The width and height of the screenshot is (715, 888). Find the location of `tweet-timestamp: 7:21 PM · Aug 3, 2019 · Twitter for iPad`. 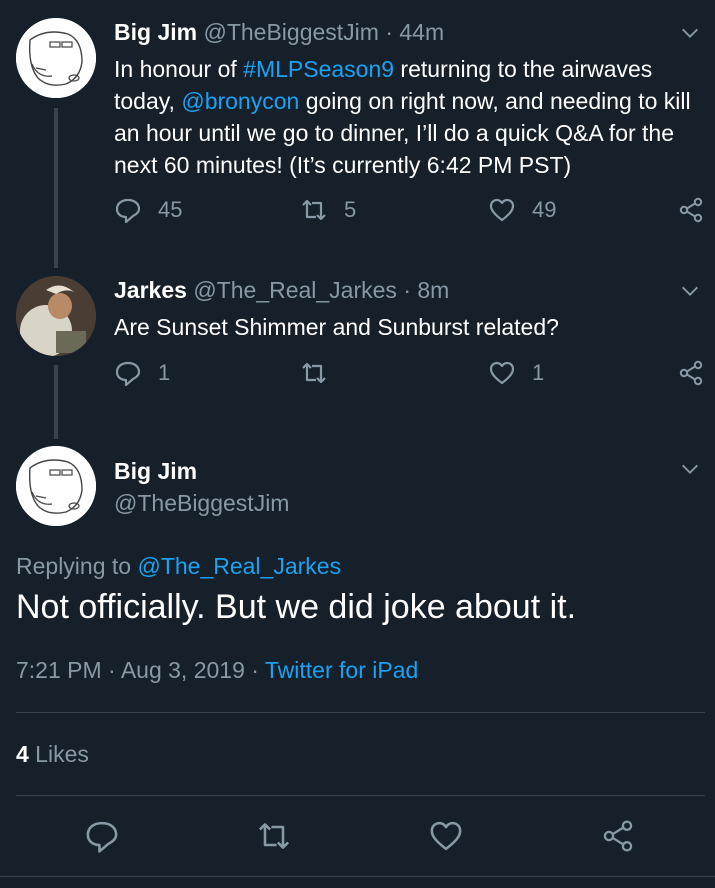

tweet-timestamp: 7:21 PM · Aug 3, 2019 · Twitter for iPad is located at coordinates (217, 670).